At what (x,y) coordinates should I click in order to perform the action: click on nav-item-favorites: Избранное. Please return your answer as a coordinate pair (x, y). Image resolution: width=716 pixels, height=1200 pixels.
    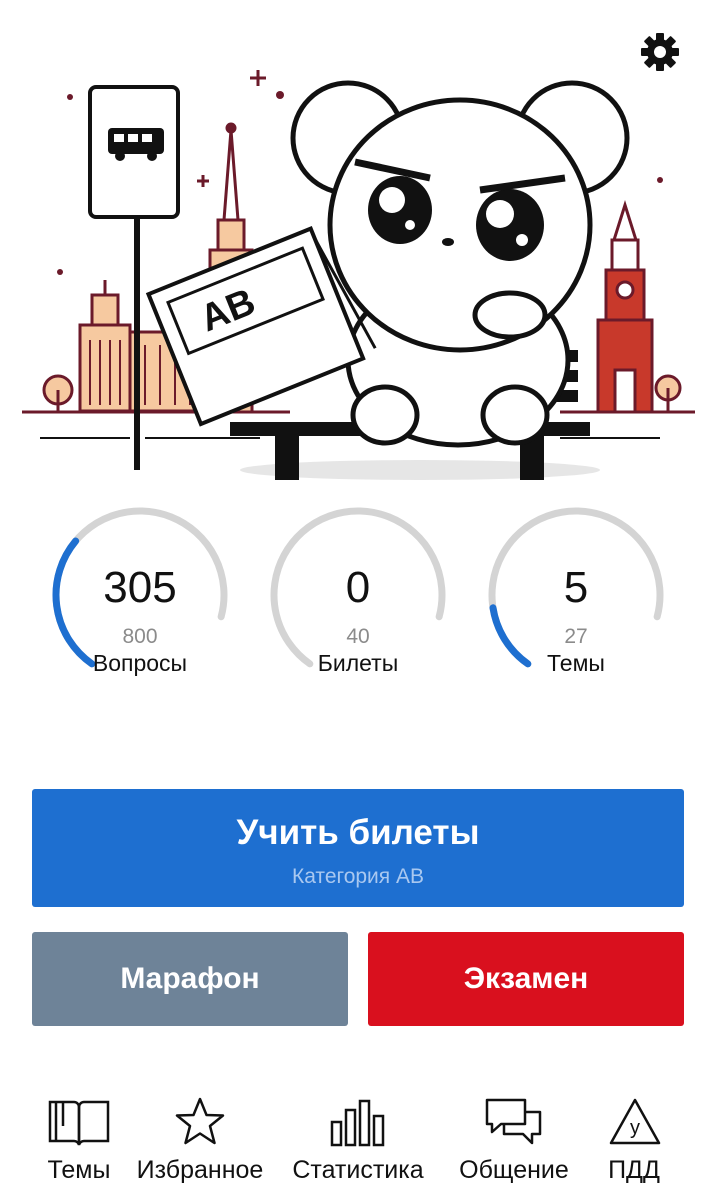
    Looking at the image, I should click on (200, 1144).